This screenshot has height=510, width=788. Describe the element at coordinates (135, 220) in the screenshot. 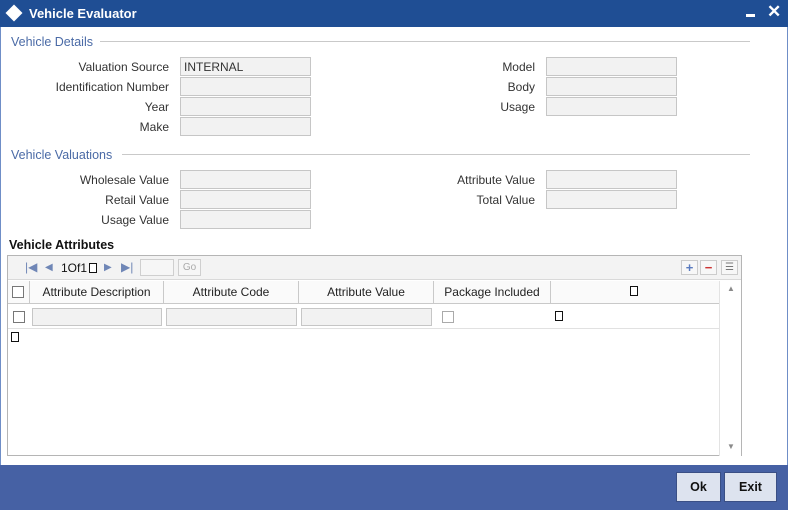

I see `usage-value-label: Usage Value` at that location.